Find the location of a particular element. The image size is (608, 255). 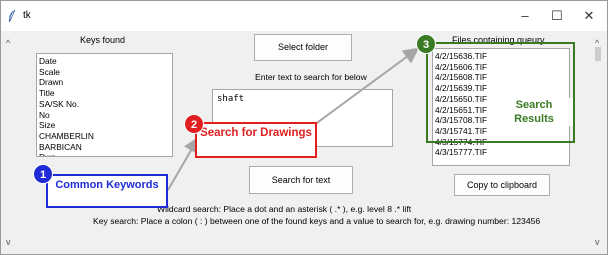

key-list-item: Scale is located at coordinates (105, 72).